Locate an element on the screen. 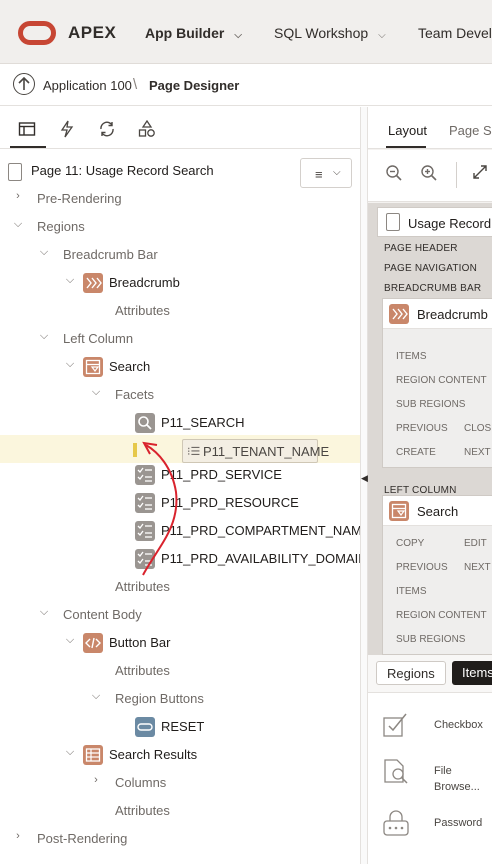  breadcrumb: Application 100 \ Page Designer is located at coordinates (246, 85).